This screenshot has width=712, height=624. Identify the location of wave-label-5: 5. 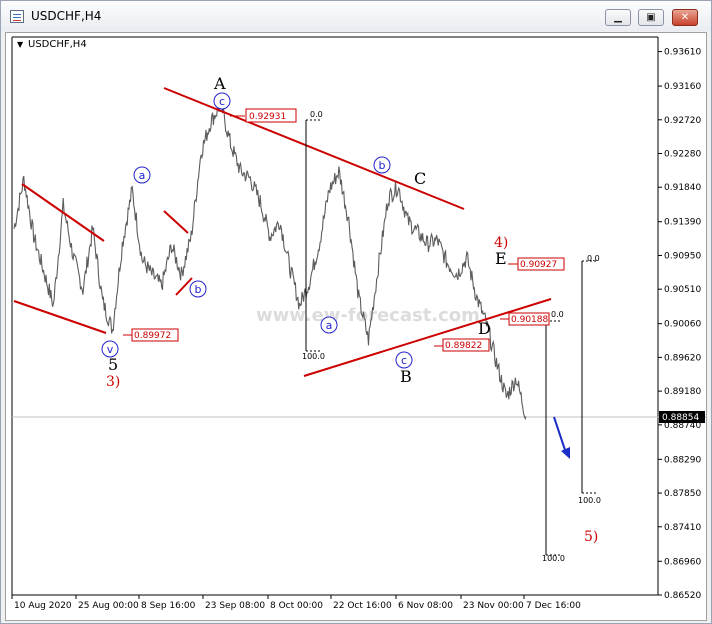
(113, 364).